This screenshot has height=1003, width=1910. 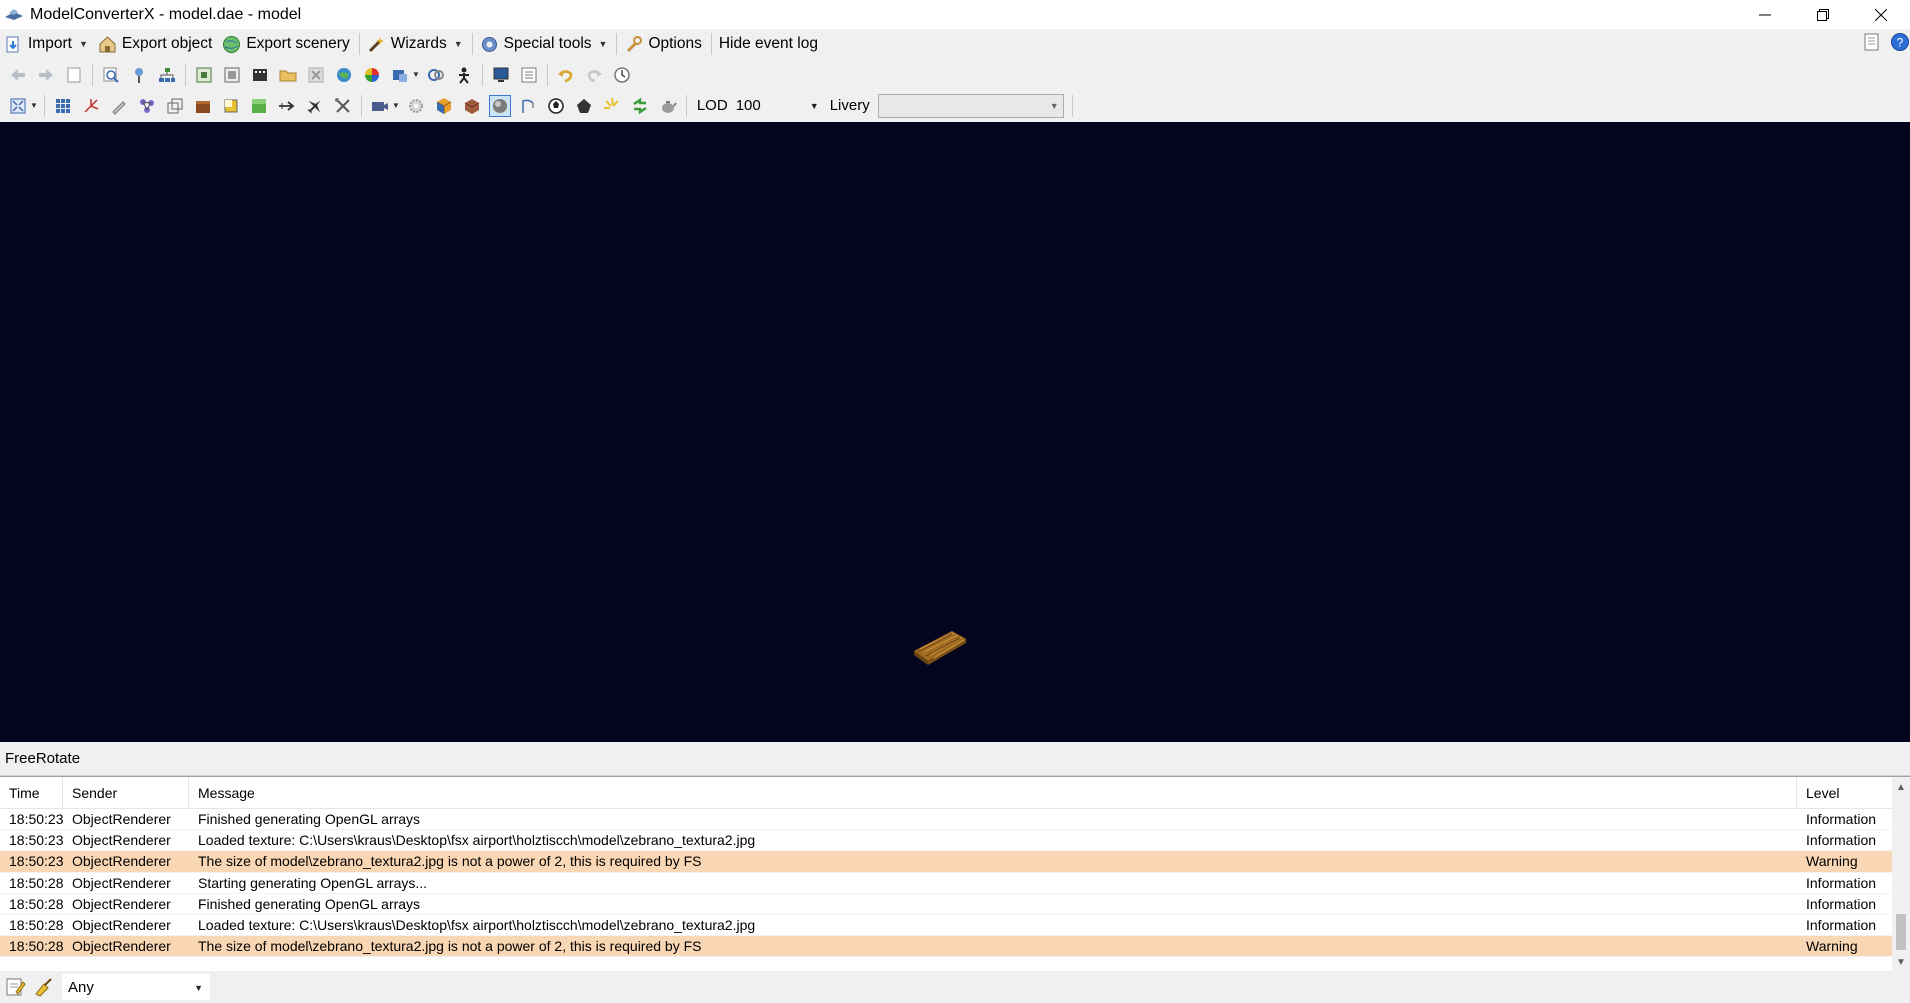 I want to click on film-icon, so click(x=260, y=74).